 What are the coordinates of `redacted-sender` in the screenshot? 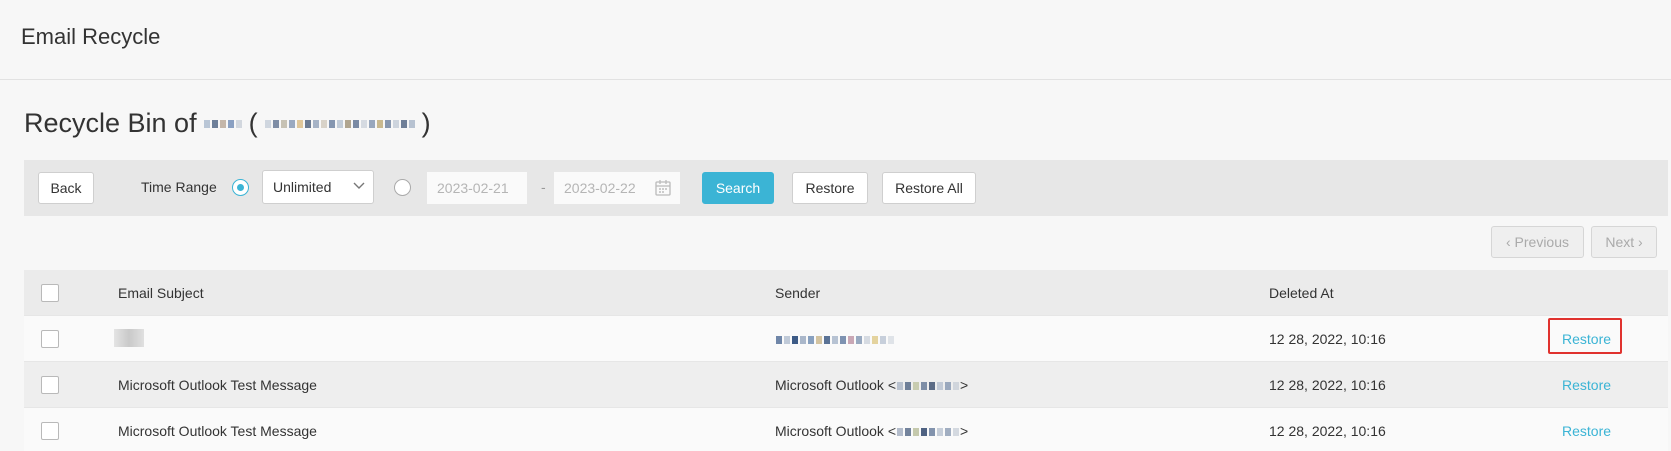 It's located at (835, 339).